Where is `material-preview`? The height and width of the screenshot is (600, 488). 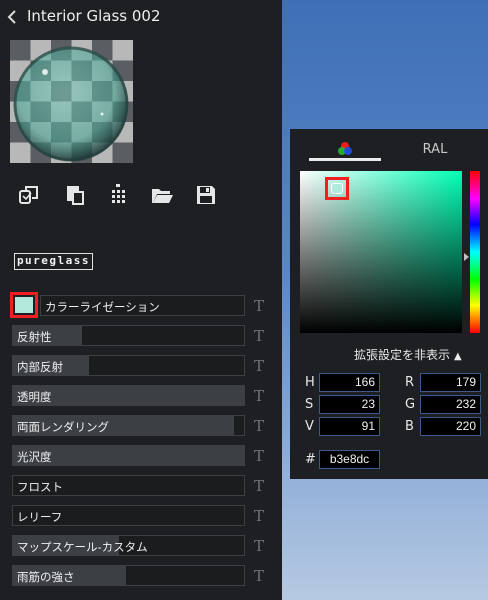 material-preview is located at coordinates (71, 101).